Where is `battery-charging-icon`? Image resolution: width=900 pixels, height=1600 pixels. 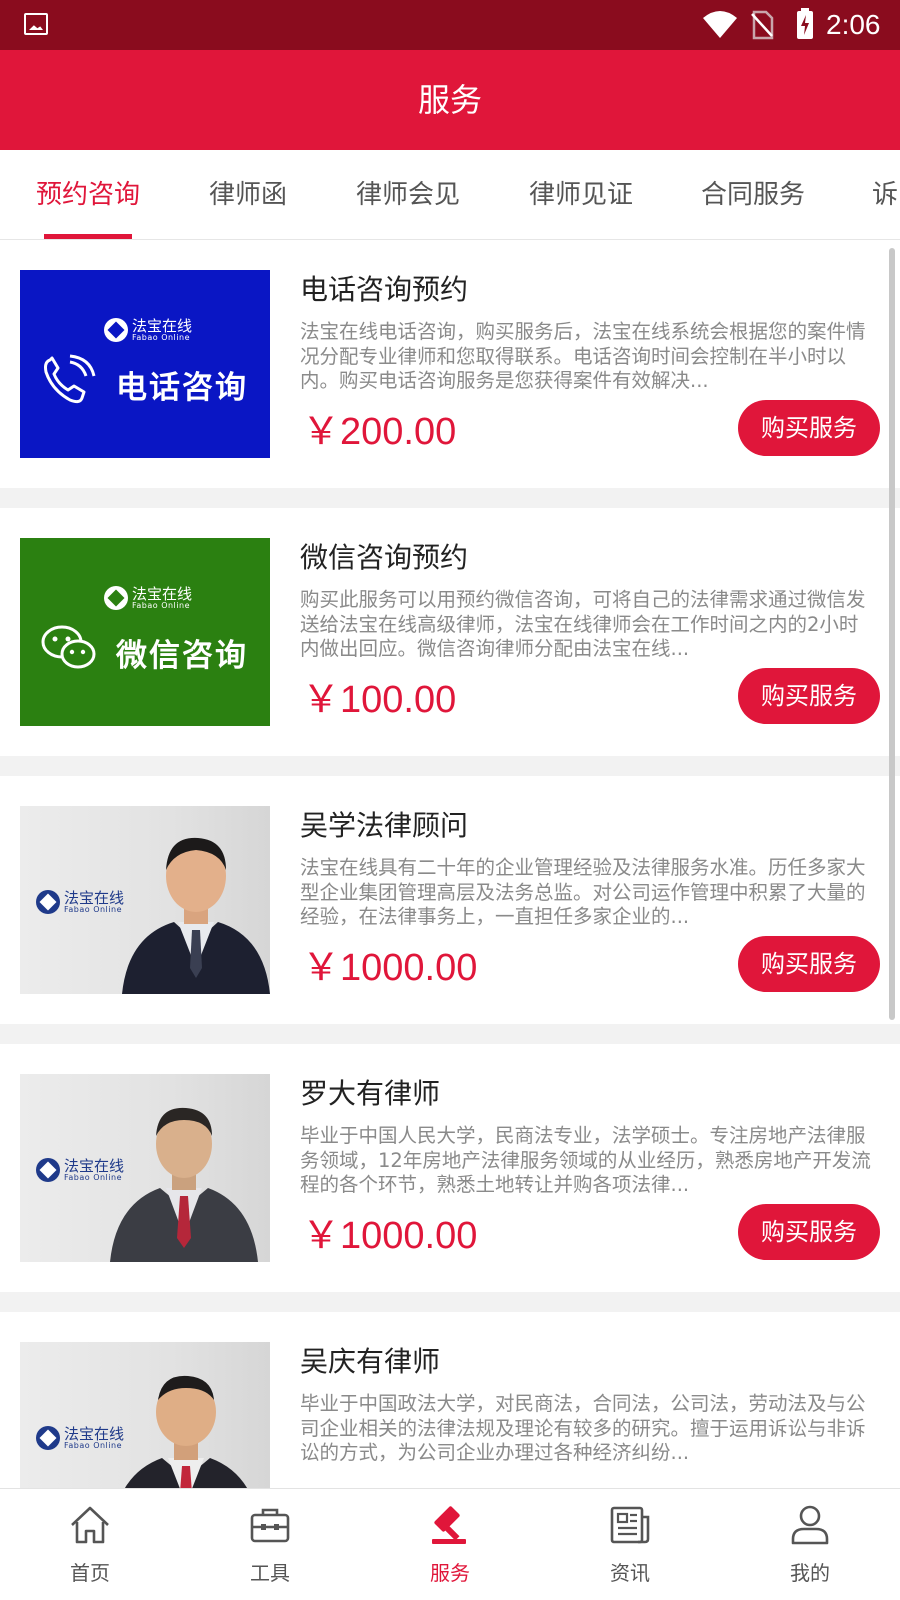 battery-charging-icon is located at coordinates (805, 23).